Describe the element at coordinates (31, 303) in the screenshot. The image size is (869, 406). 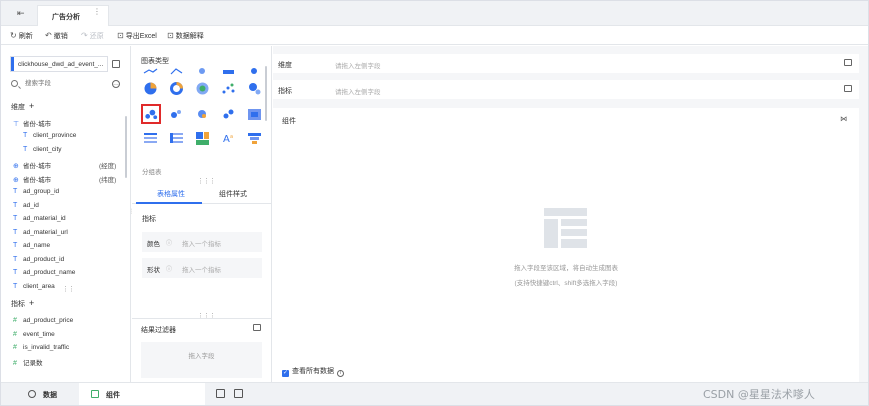
I see `add-metric-icon: +` at that location.